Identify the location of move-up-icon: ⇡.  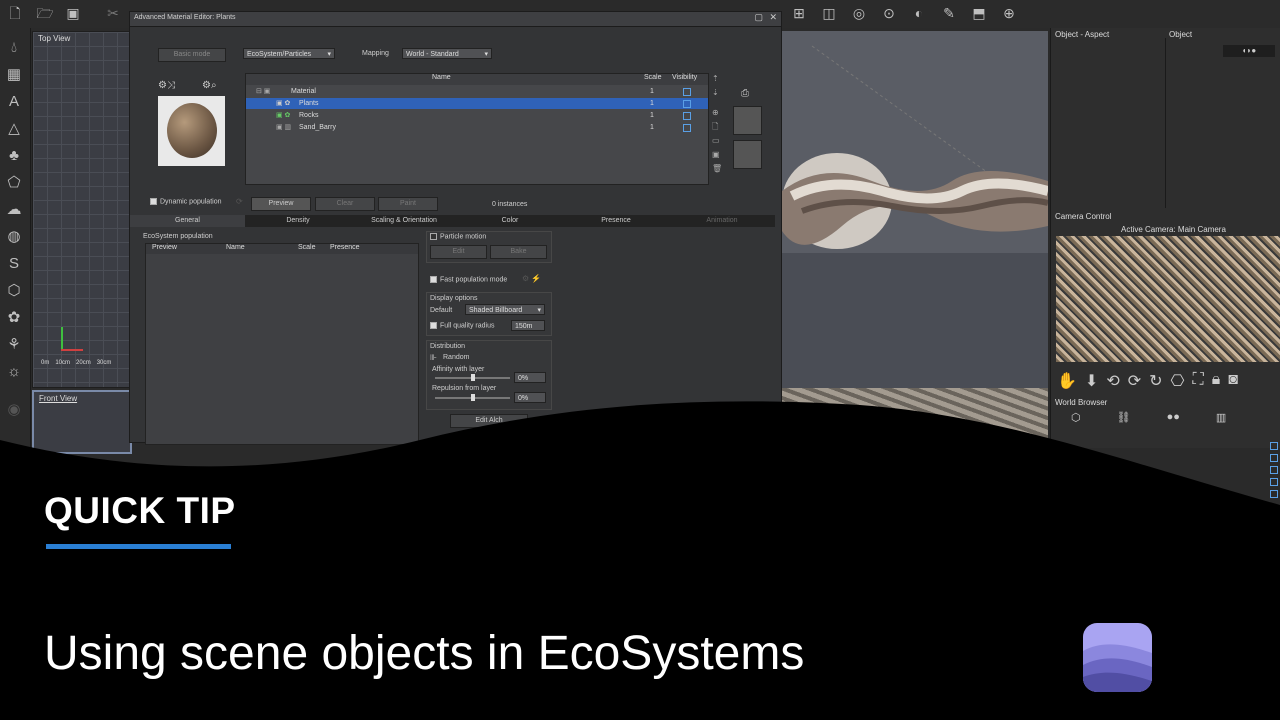
(718, 79).